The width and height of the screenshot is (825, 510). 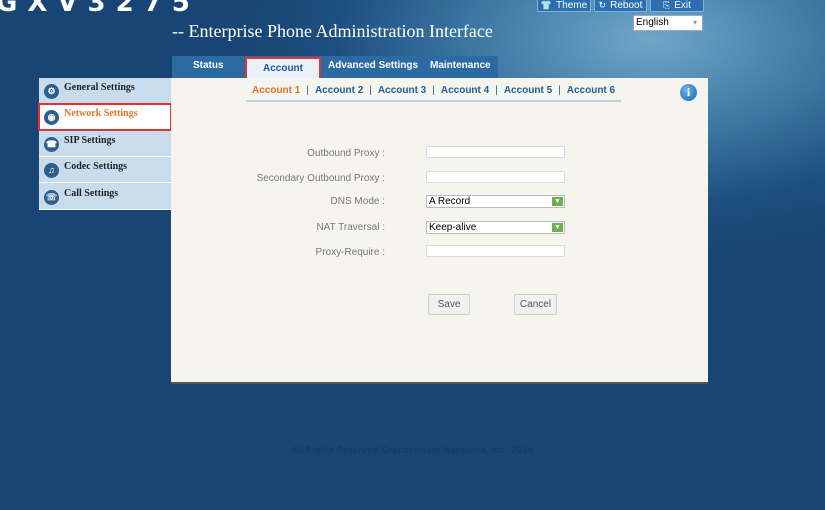 I want to click on subtab-account-4: Account 4, so click(x=465, y=90).